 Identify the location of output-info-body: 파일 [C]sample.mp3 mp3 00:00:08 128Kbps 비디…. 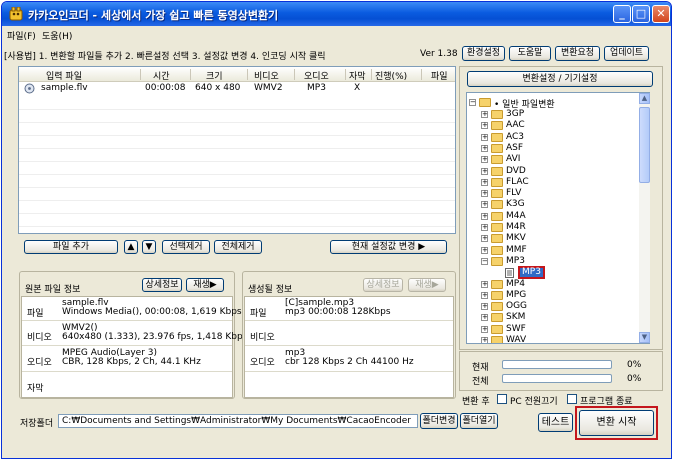
(349, 347).